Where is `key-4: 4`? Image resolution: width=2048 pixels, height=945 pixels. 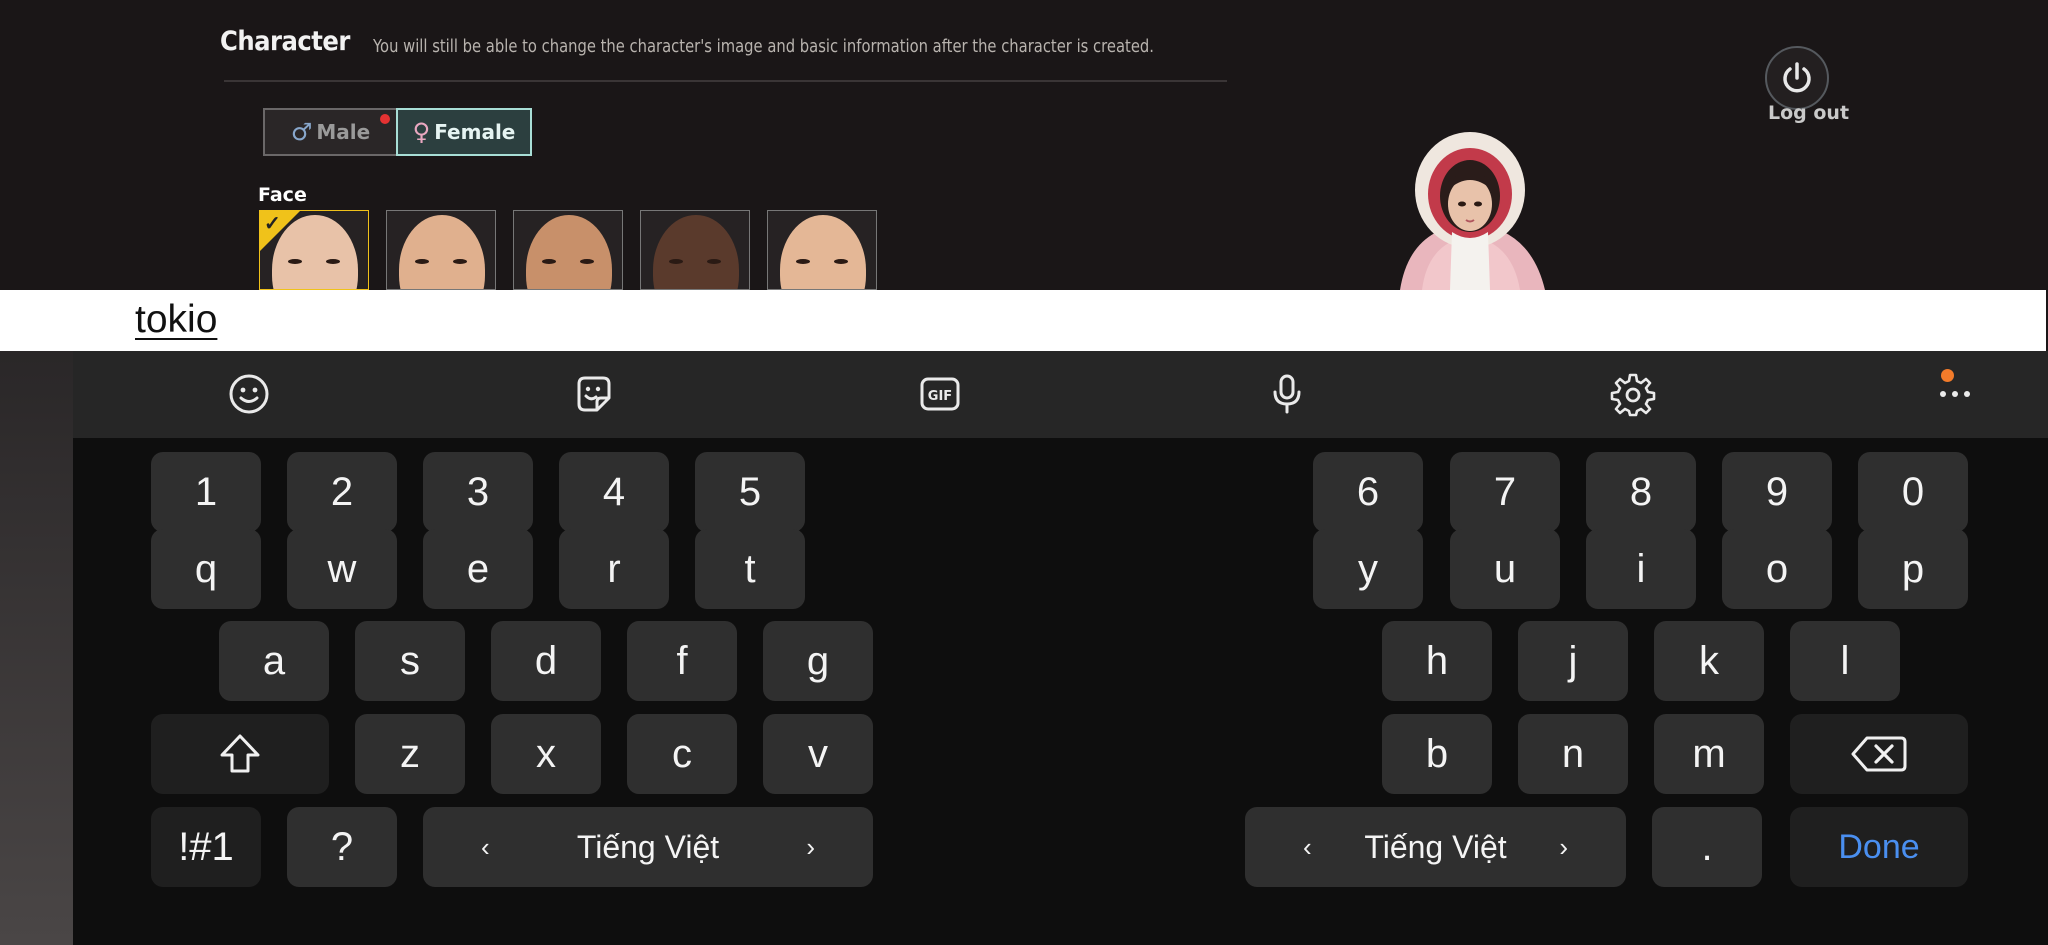
key-4: 4 is located at coordinates (614, 492).